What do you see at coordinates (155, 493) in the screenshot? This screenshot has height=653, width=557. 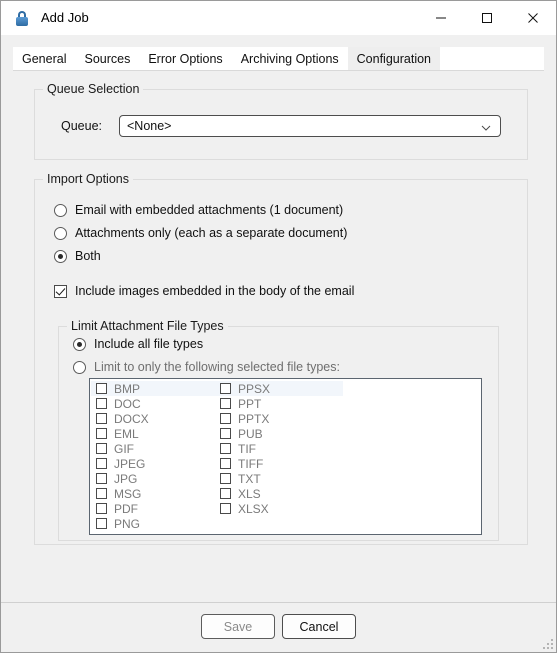 I see `file-type-item: MSG` at bounding box center [155, 493].